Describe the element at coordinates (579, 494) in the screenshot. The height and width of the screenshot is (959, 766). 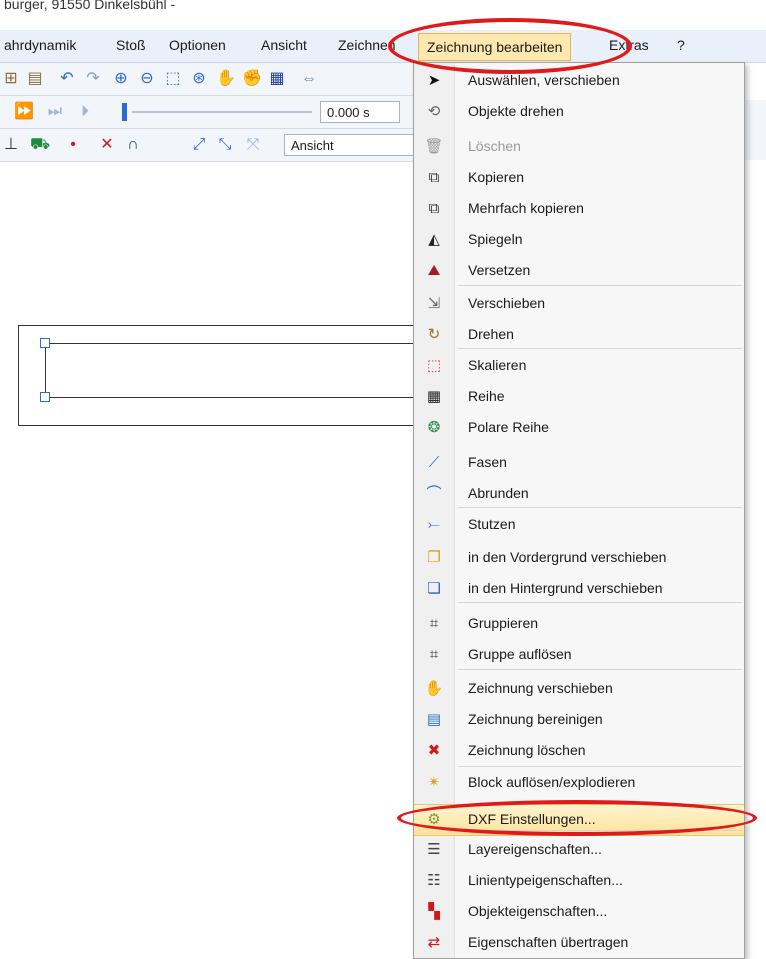
I see `menu-item-fillet: ⌒ Abrunden` at that location.